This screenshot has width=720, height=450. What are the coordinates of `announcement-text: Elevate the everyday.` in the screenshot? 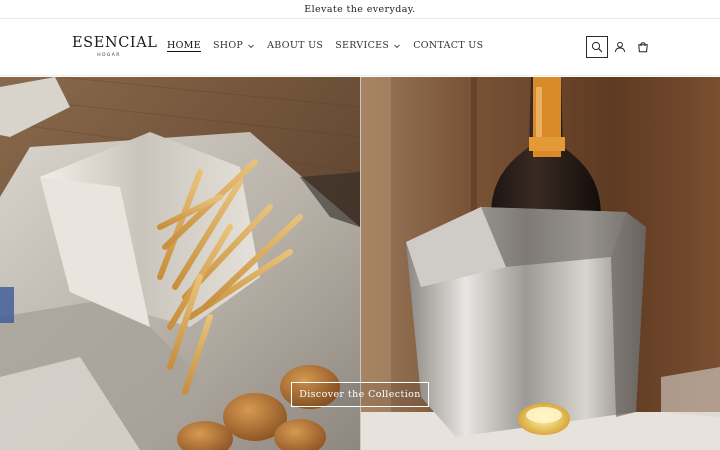 It's located at (360, 9).